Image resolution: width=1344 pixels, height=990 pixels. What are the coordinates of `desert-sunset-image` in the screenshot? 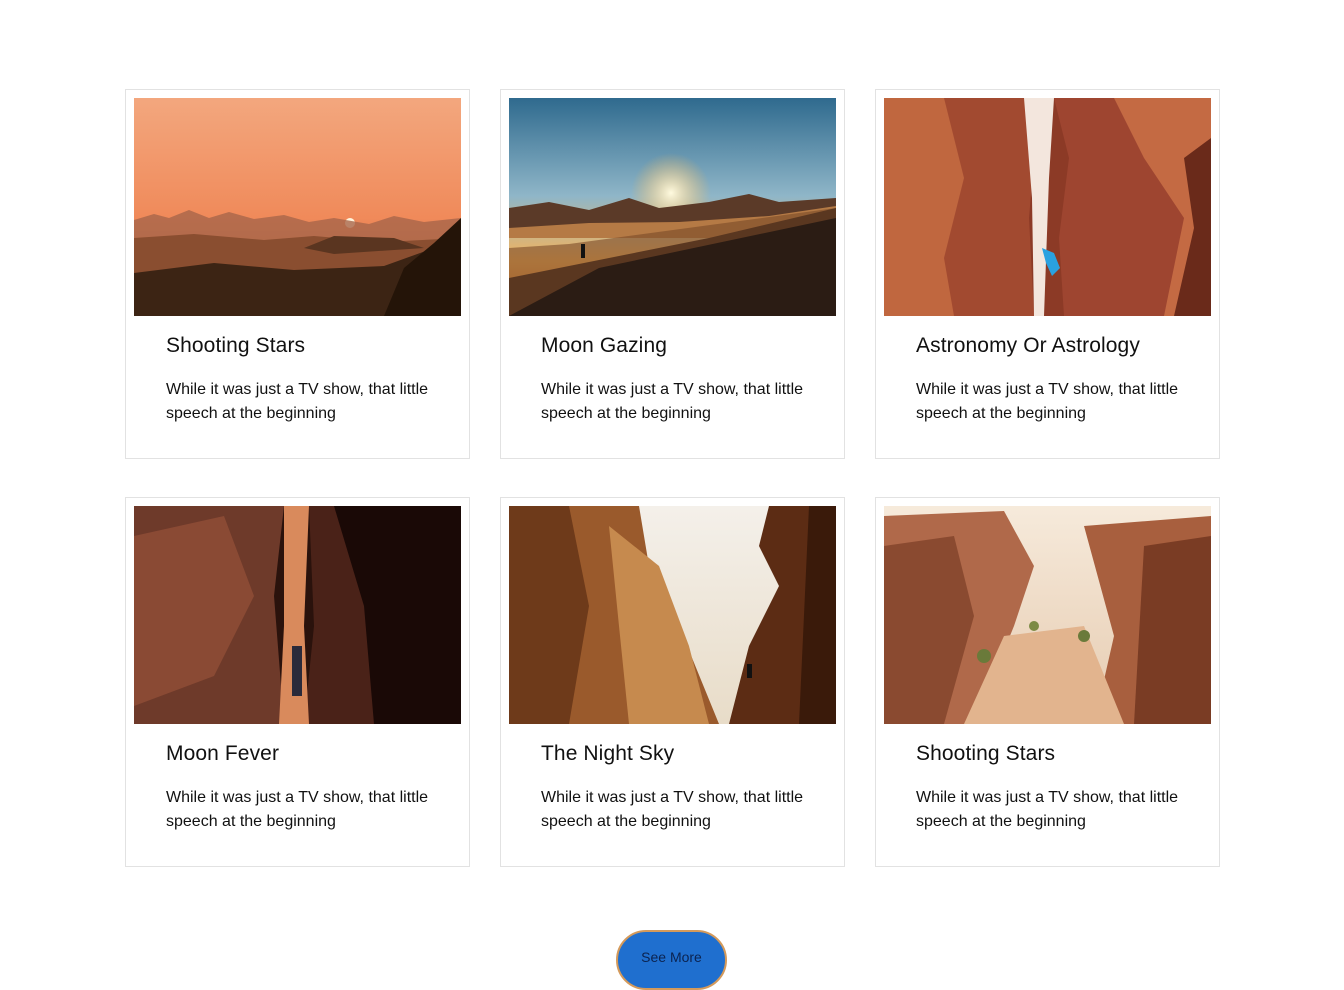 It's located at (297, 207).